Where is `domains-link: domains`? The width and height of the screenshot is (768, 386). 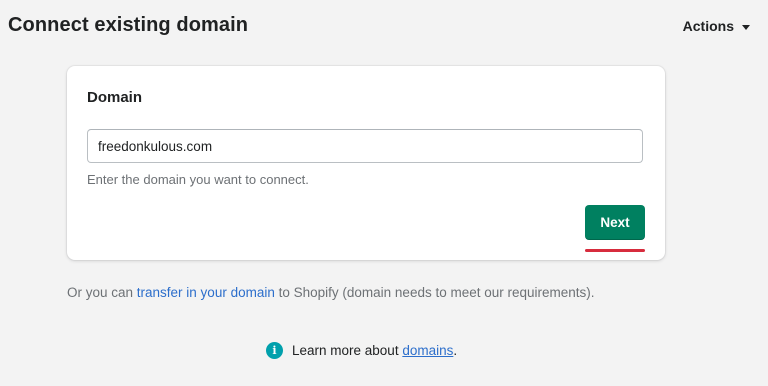 domains-link: domains is located at coordinates (427, 350).